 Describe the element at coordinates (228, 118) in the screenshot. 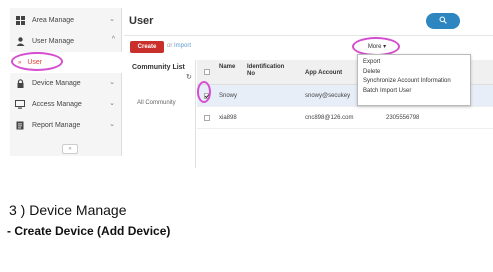

I see `cell-name: xia898` at that location.